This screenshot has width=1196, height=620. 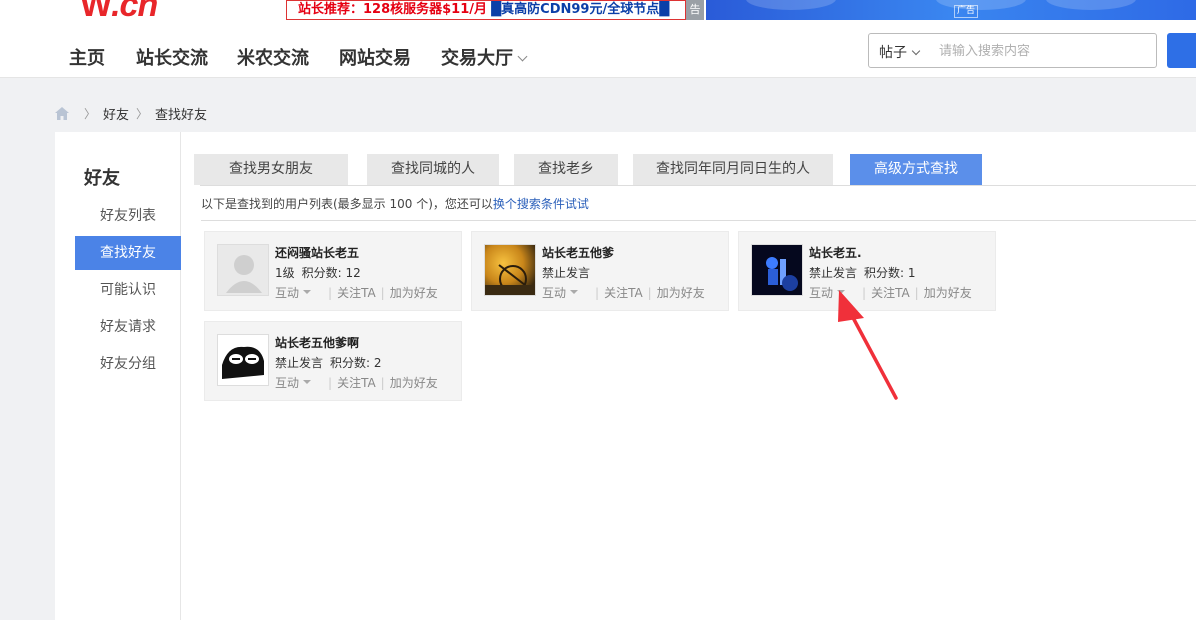 What do you see at coordinates (96, 10) in the screenshot?
I see `logo-text: W` at bounding box center [96, 10].